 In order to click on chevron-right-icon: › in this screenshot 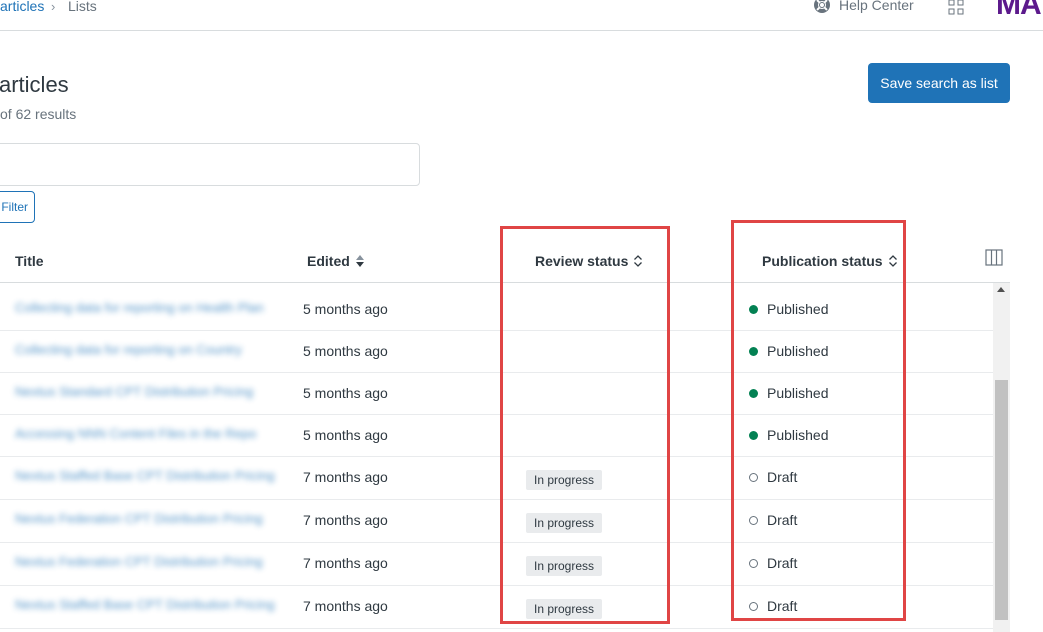, I will do `click(53, 7)`.